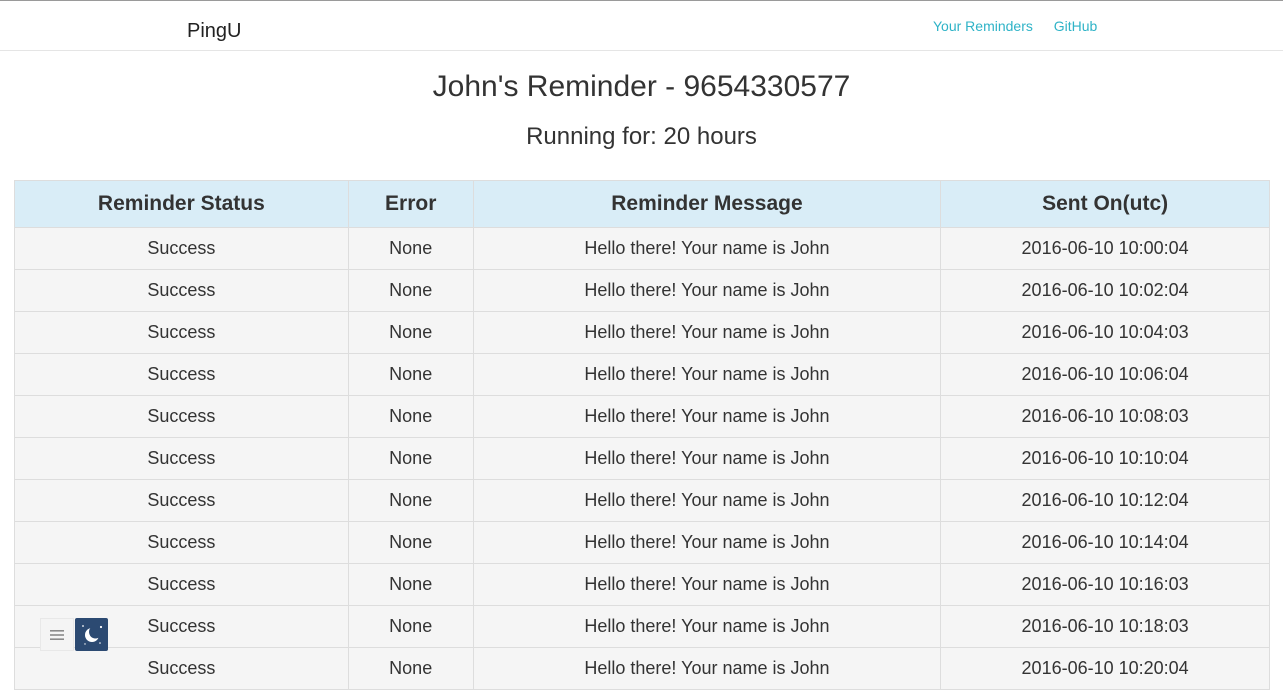  I want to click on cell-sent-on: 2016-06-10 10:04:03, so click(1105, 332).